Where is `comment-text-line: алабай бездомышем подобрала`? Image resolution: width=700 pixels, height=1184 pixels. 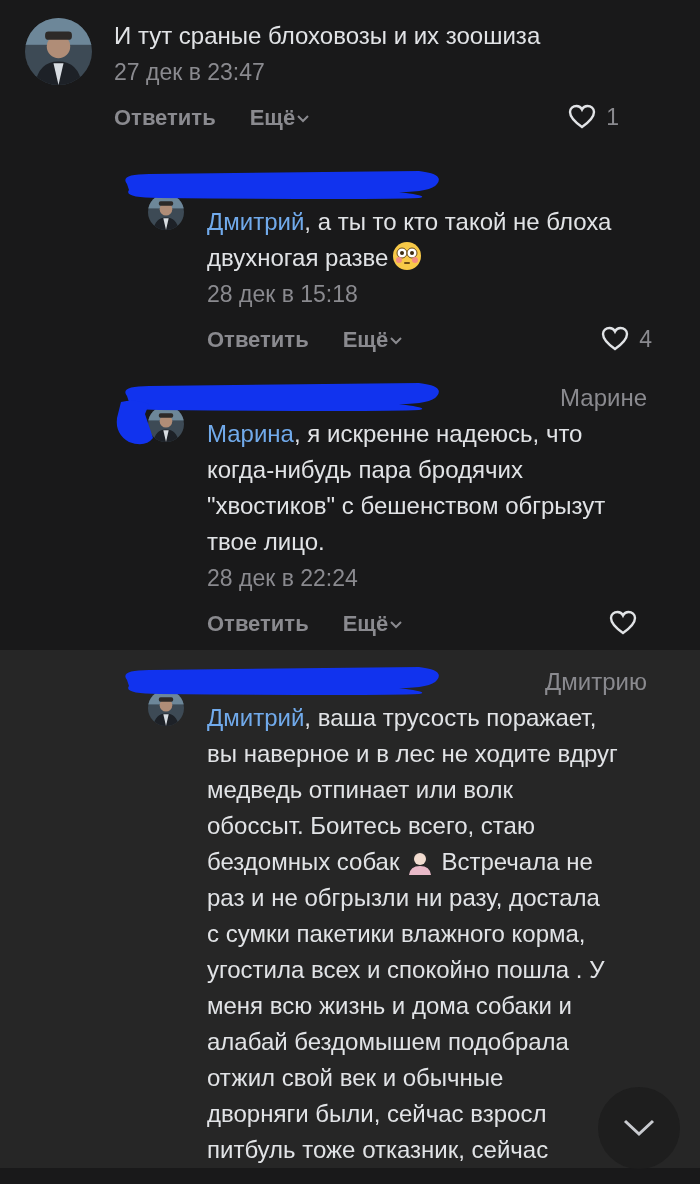 comment-text-line: алабай бездомышем подобрала is located at coordinates (388, 1042).